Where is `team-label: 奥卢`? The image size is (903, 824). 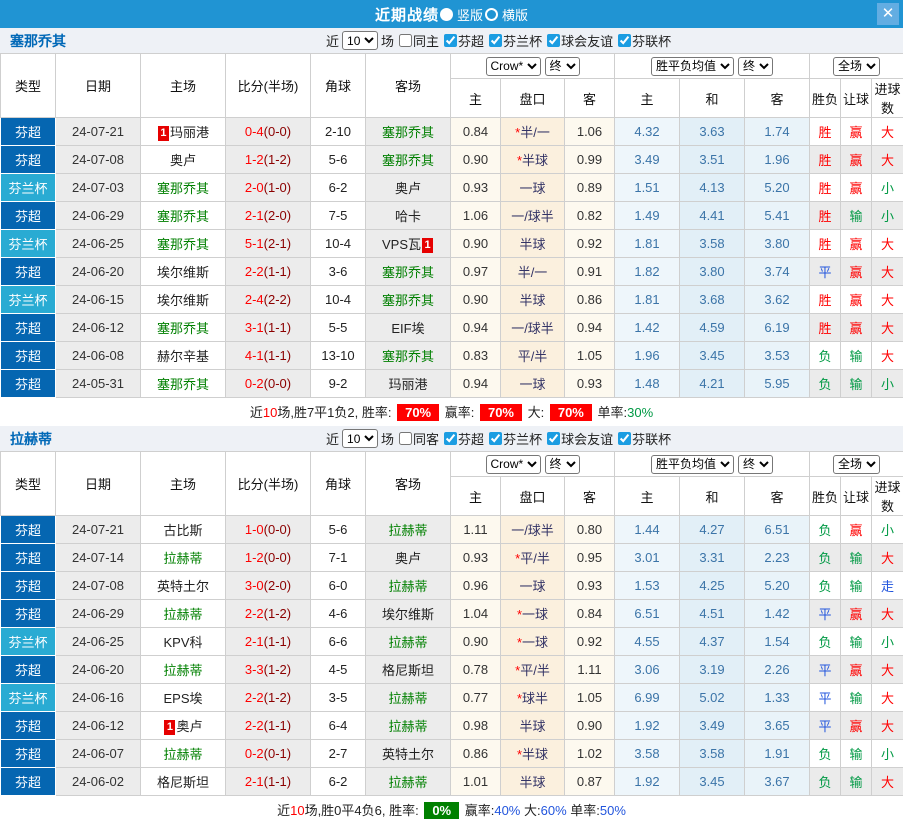
team-label: 奥卢 is located at coordinates (408, 558).